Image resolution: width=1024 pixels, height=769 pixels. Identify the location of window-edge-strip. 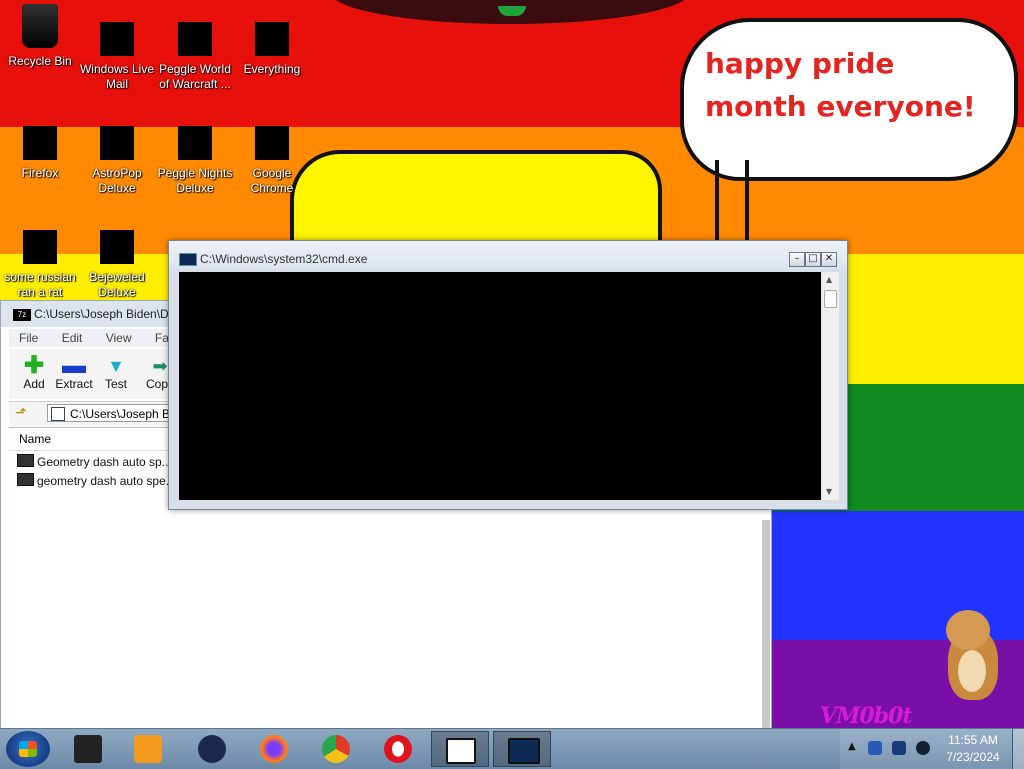
(766, 624).